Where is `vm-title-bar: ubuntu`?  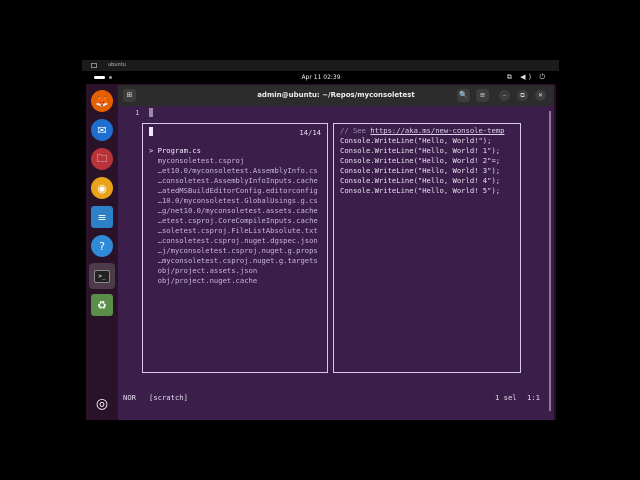 vm-title-bar: ubuntu is located at coordinates (320, 65).